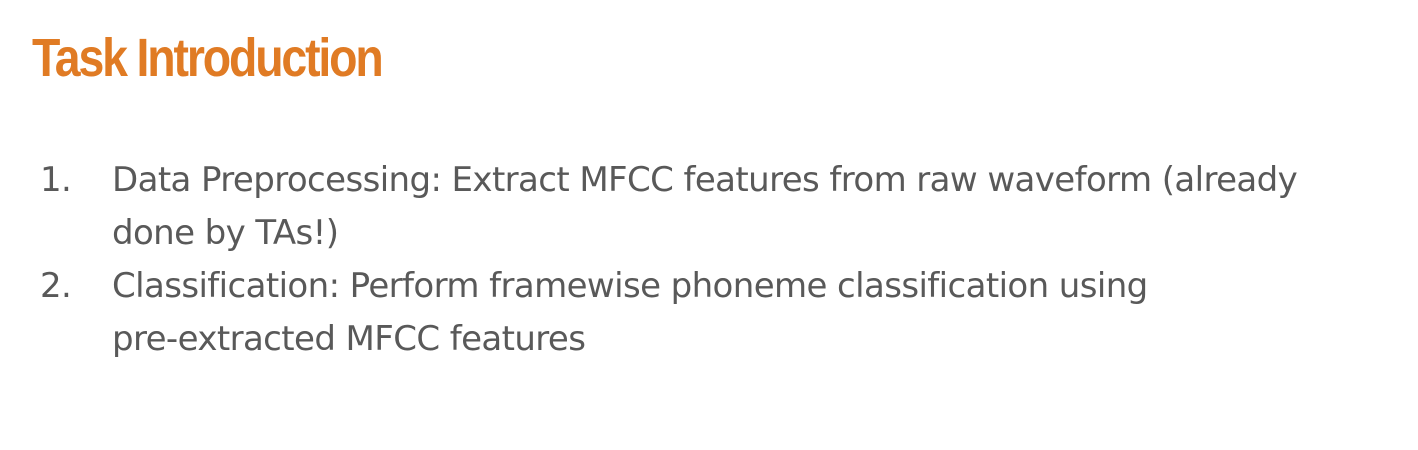 The image size is (1418, 450). What do you see at coordinates (56, 180) in the screenshot?
I see `list-item-number: 1.` at bounding box center [56, 180].